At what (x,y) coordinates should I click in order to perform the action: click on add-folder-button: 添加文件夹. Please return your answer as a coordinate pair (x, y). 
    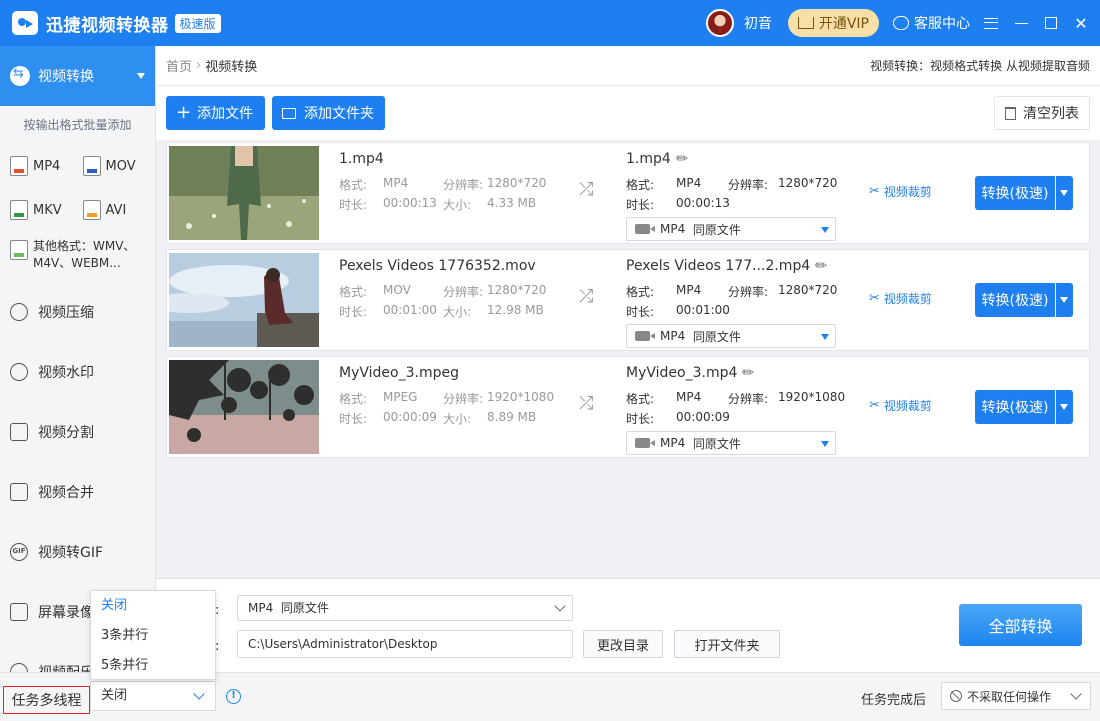
    Looking at the image, I should click on (328, 113).